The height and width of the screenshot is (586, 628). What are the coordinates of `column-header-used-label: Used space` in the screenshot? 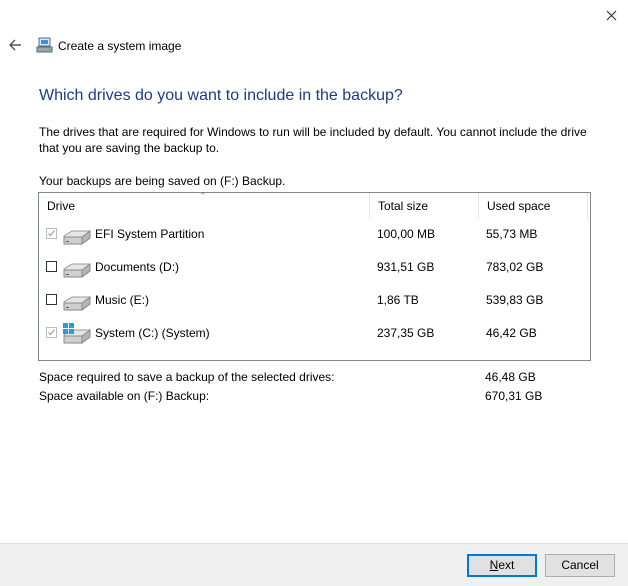 It's located at (519, 206).